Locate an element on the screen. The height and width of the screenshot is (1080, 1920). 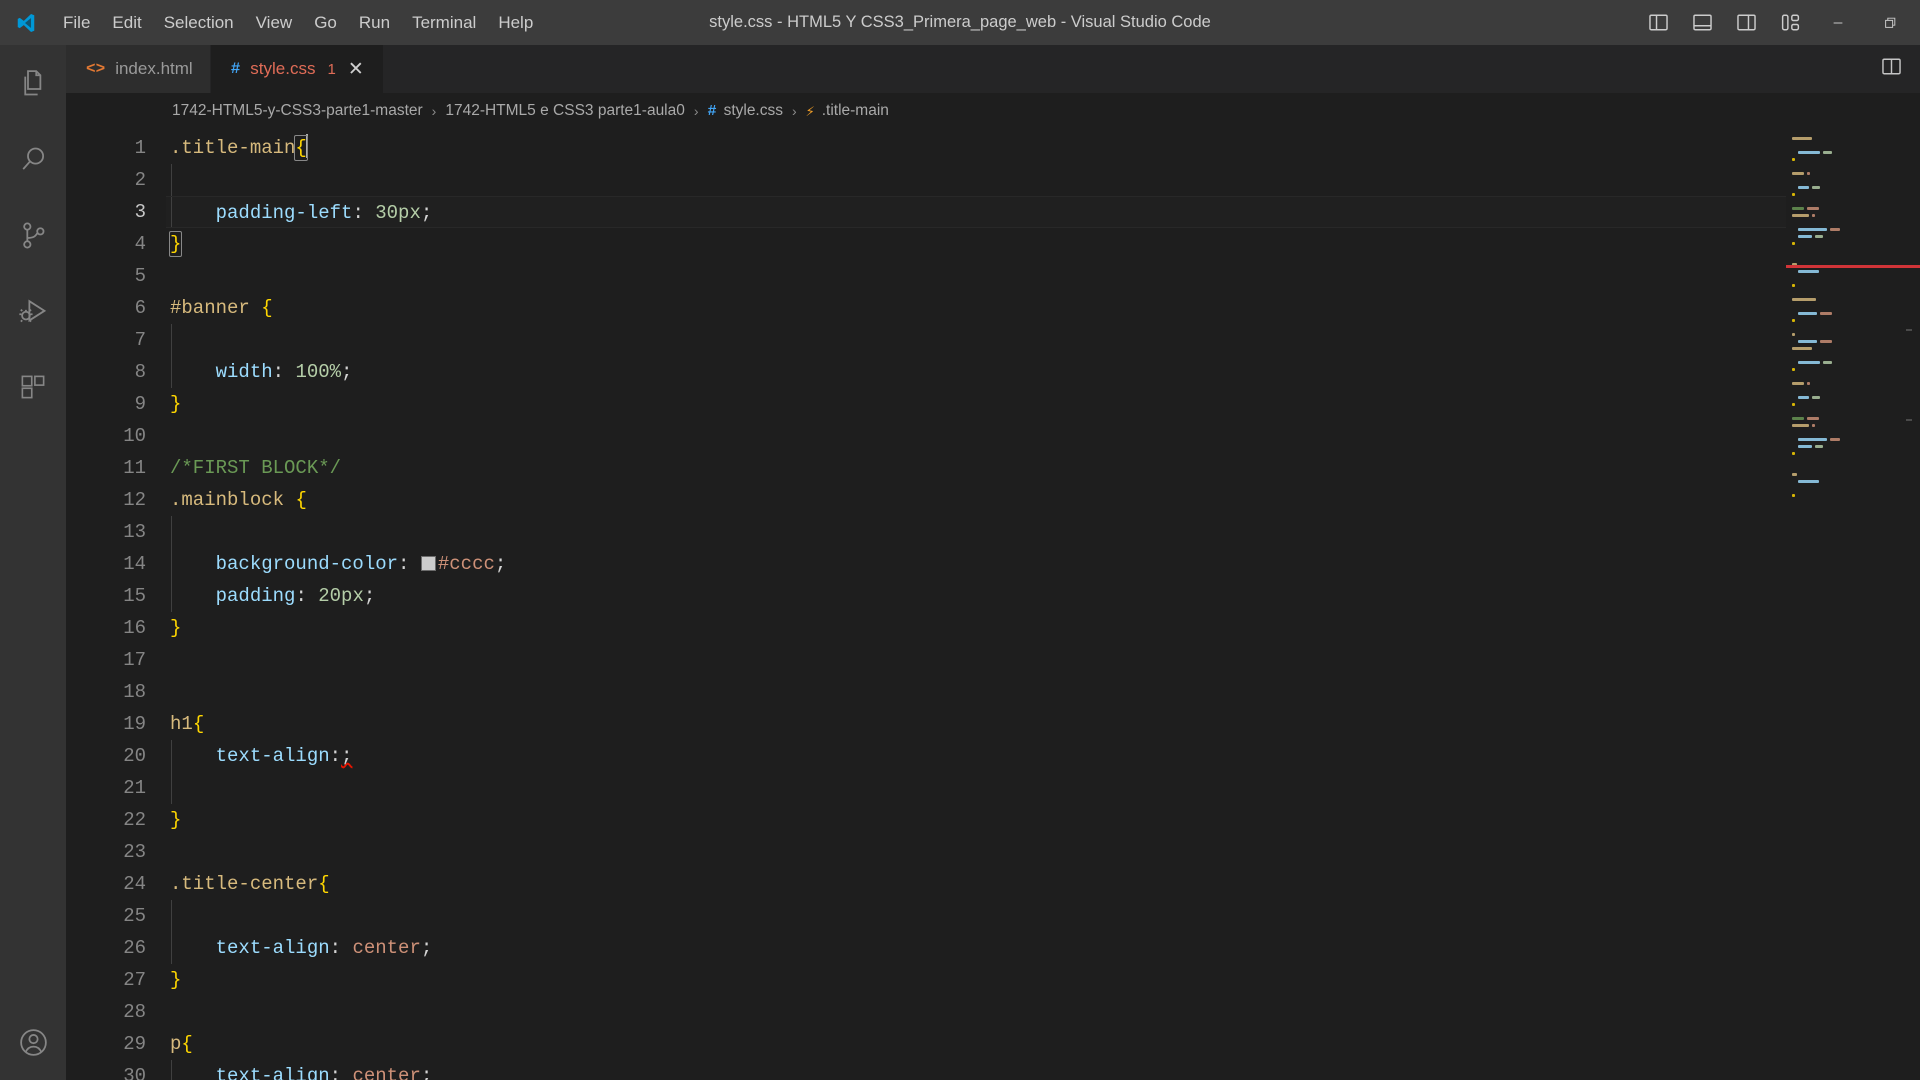
overview-ruler is located at coordinates (1913, 604).